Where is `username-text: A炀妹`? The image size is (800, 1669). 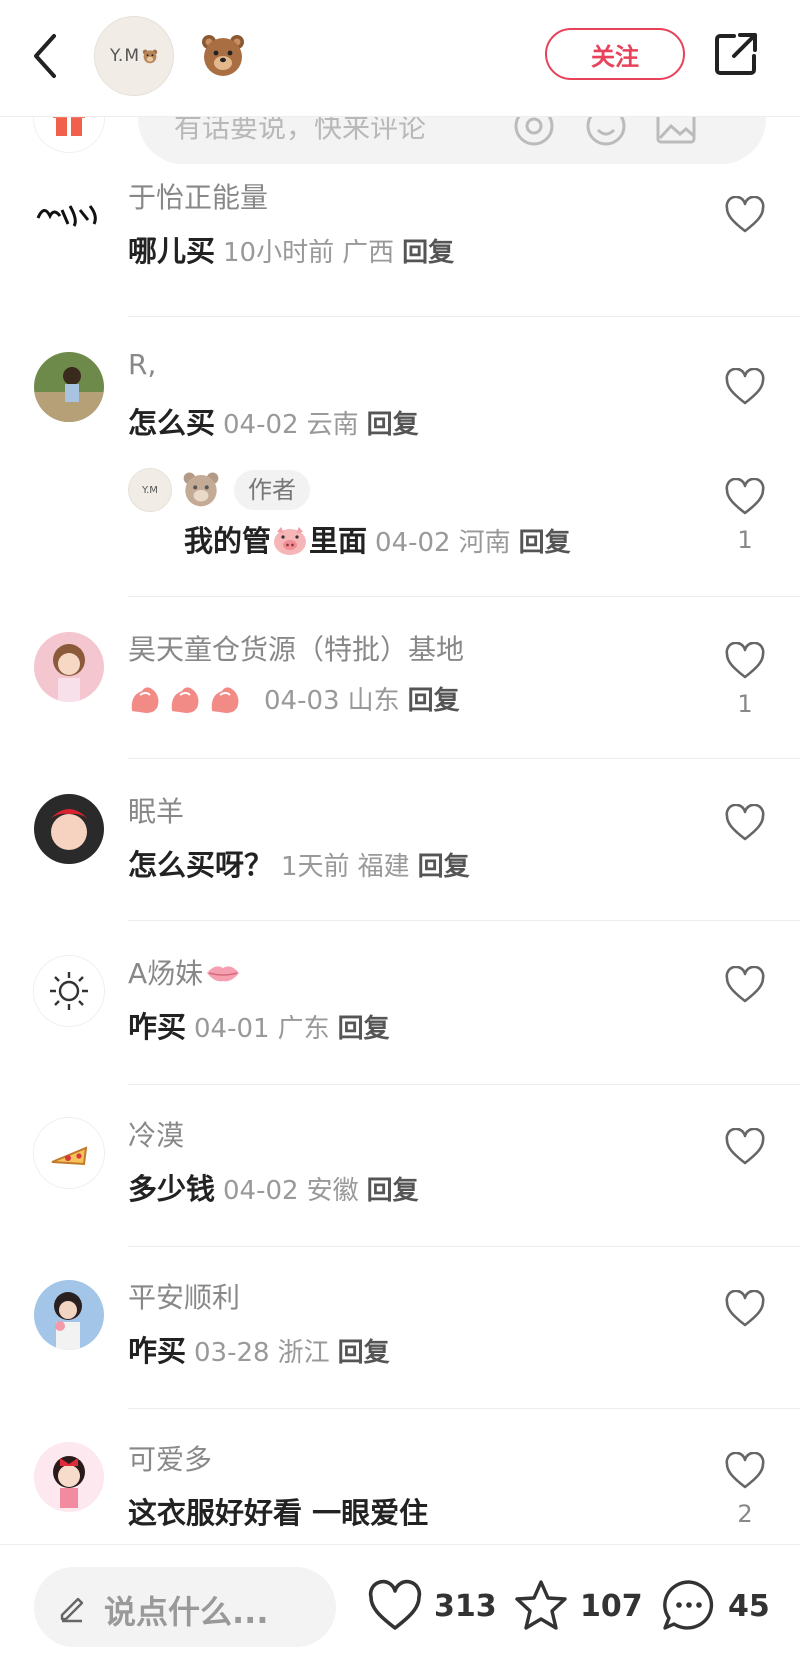
username-text: A炀妹 is located at coordinates (166, 973).